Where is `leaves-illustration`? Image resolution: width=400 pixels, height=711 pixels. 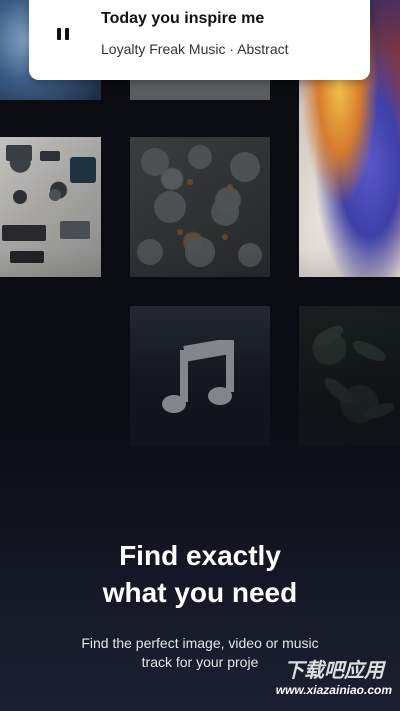
leaves-illustration is located at coordinates (354, 372).